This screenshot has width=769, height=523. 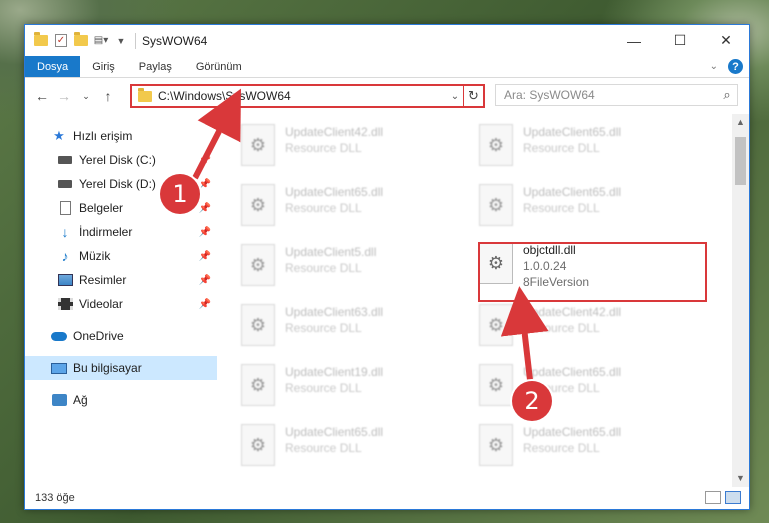 What do you see at coordinates (740, 300) in the screenshot?
I see `vertical-scrollbar: ▲ ▼` at bounding box center [740, 300].